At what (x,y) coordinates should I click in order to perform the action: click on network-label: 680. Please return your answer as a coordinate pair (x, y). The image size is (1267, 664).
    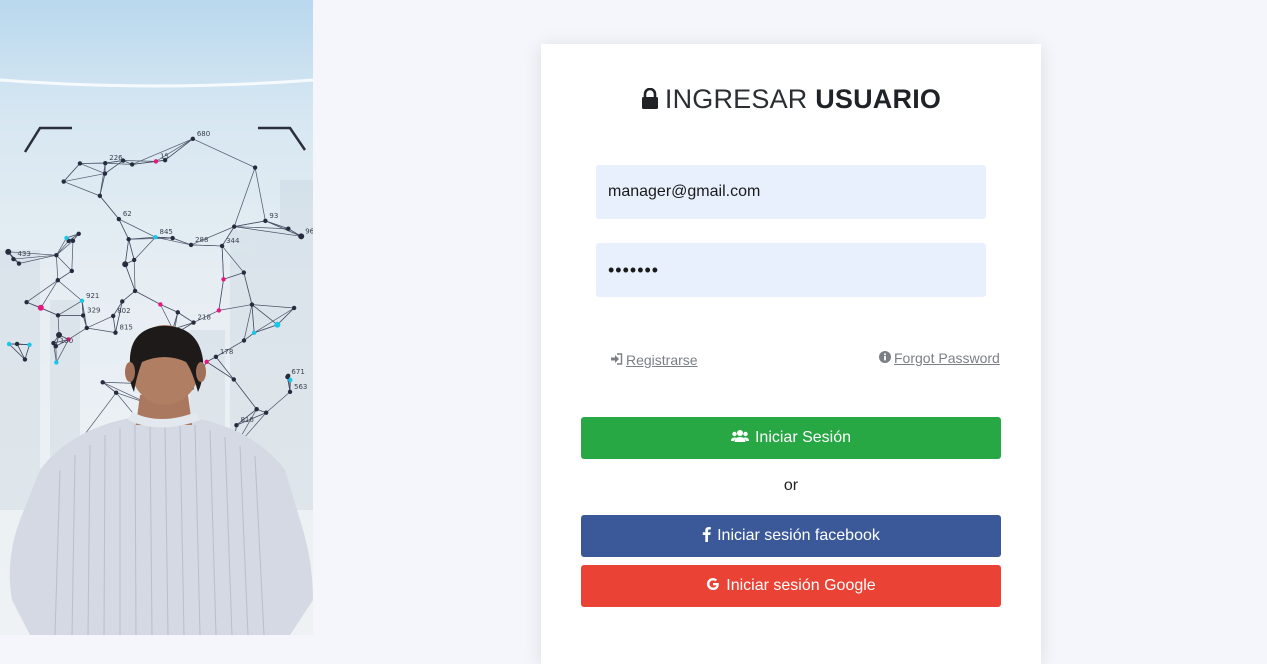
    Looking at the image, I should click on (203, 134).